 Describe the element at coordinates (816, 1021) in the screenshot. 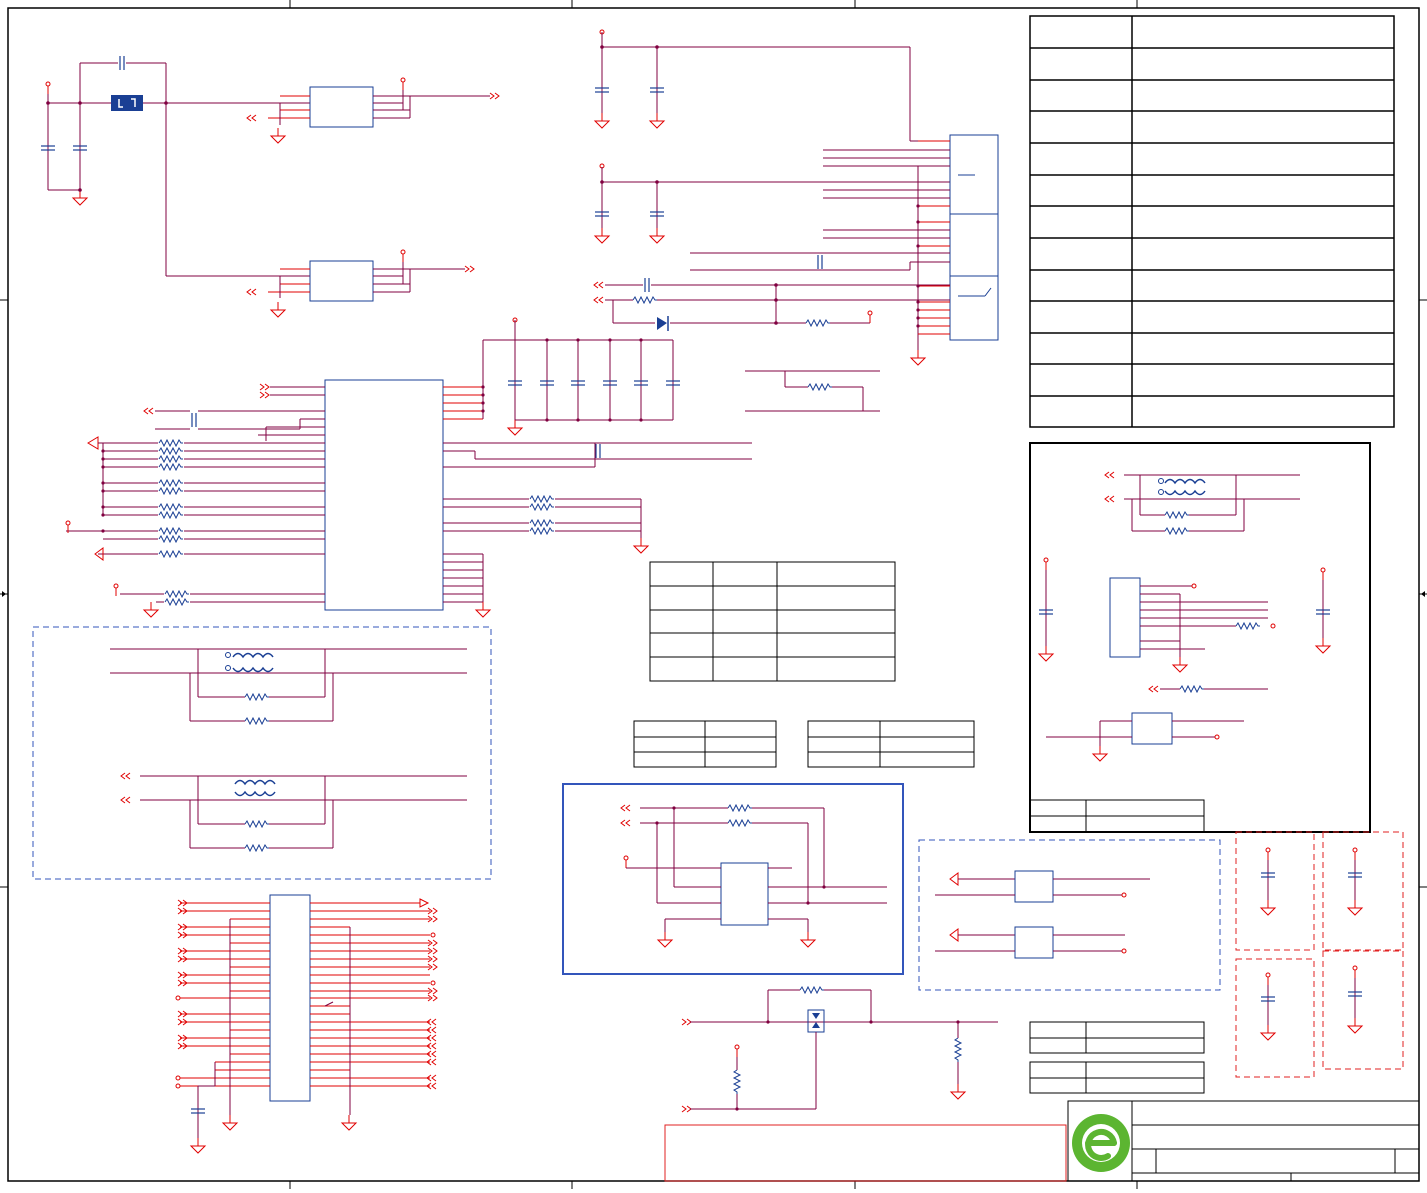

I see `dual-diode-icon` at that location.